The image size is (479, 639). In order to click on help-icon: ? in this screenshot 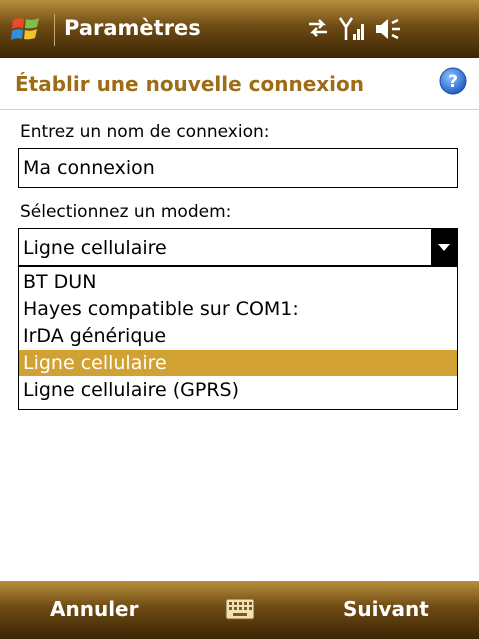, I will do `click(453, 81)`.